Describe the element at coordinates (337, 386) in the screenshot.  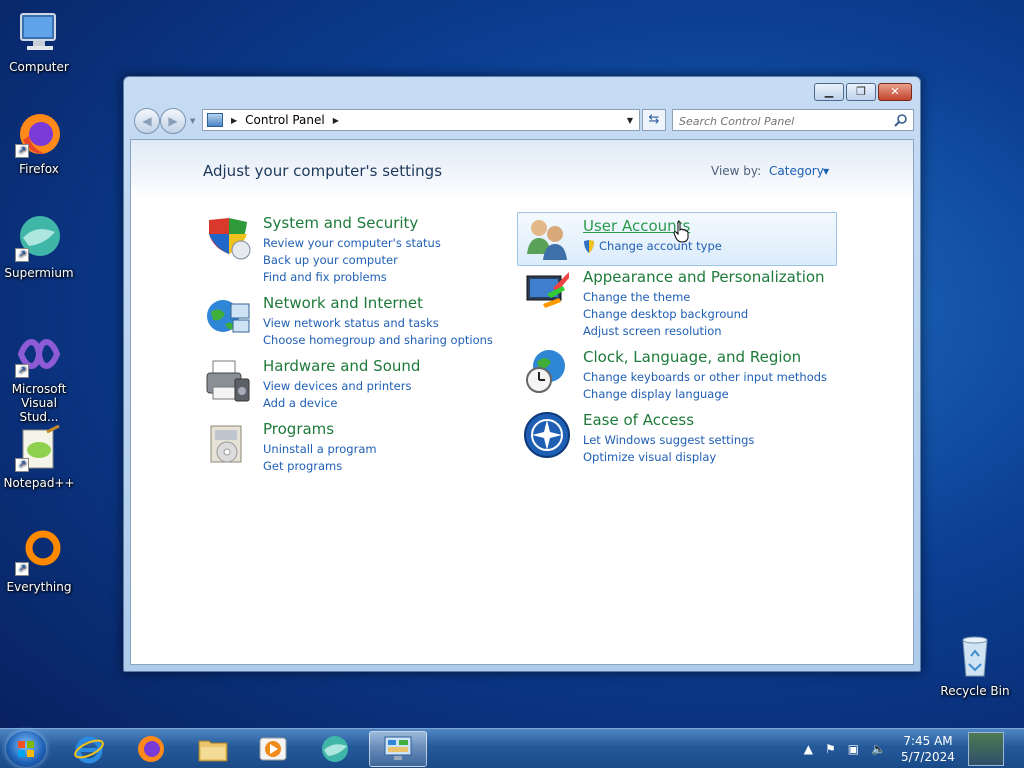
I see `category-link: View devices and printers` at that location.